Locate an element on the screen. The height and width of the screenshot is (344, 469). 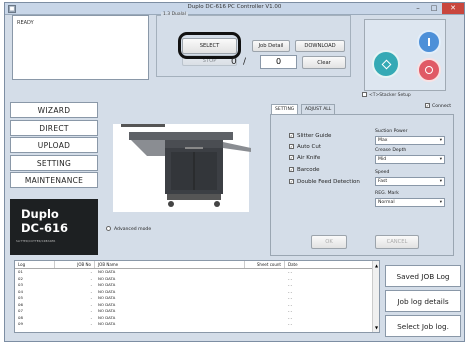
connect-checkbox: ✓ Connect is located at coordinates (438, 106).